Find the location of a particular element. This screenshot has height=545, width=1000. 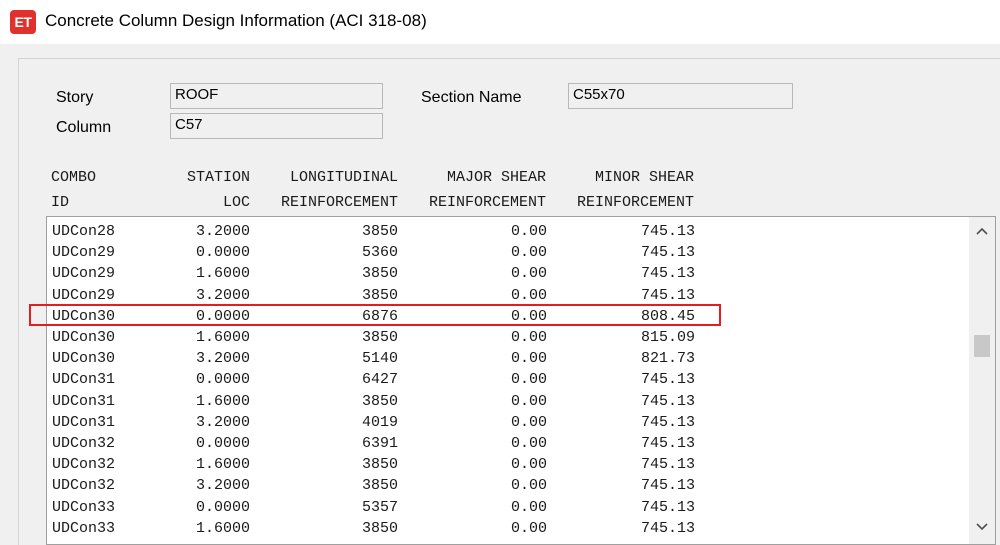

story-field: ROOF is located at coordinates (276, 96).